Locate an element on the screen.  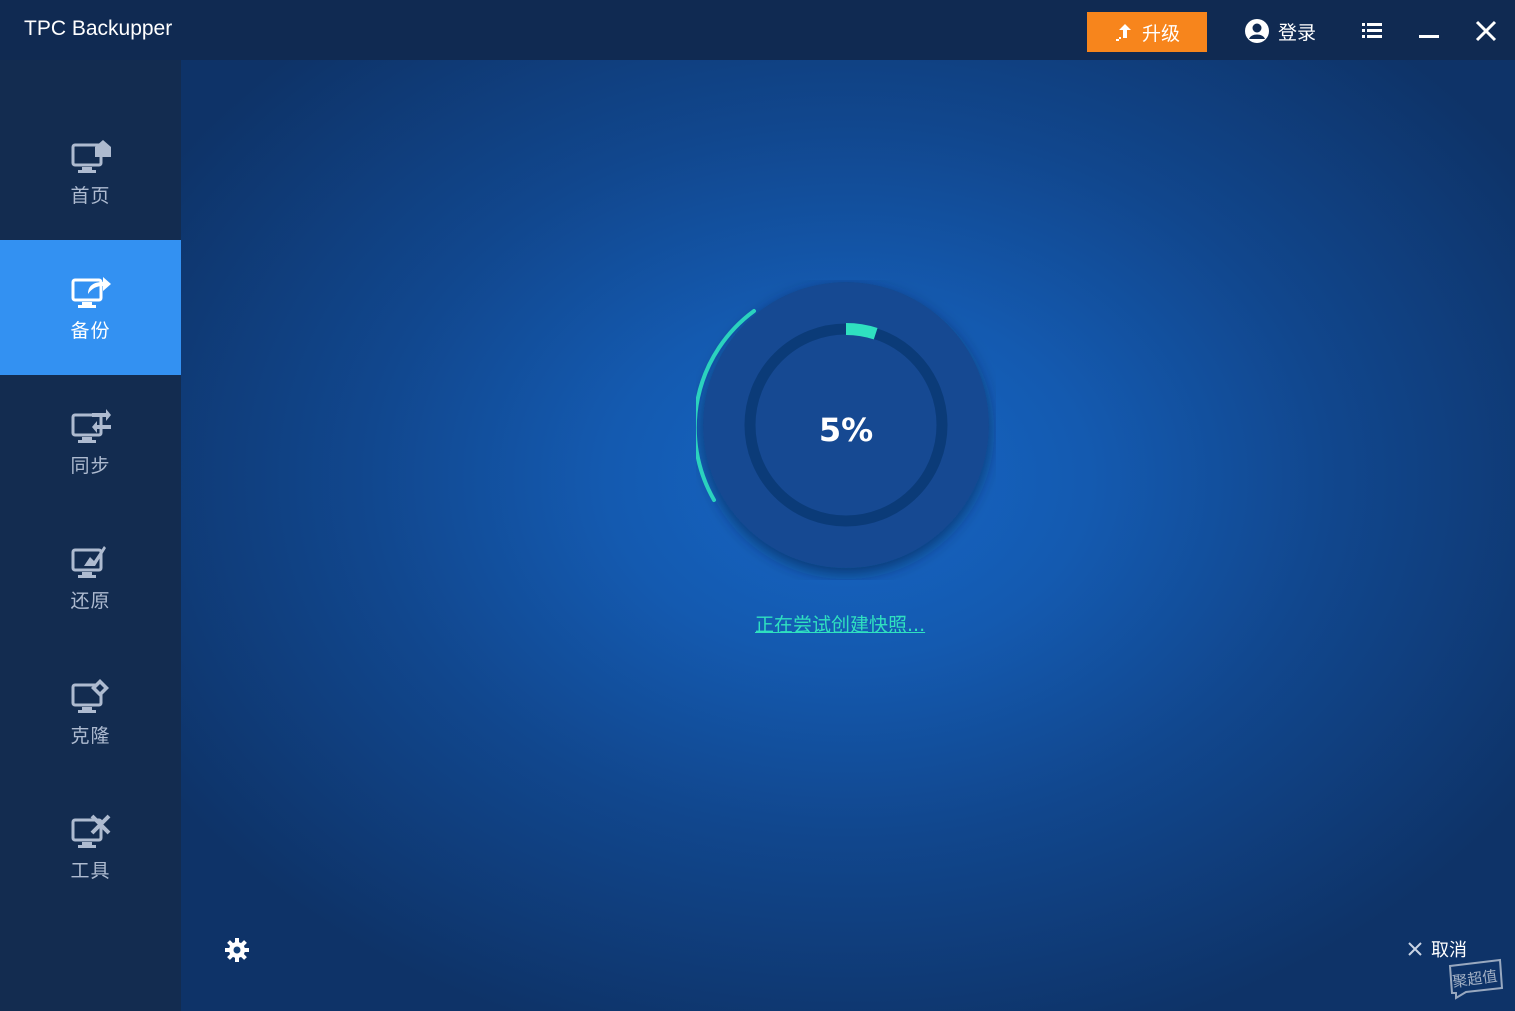
upgrade-button: 升级 is located at coordinates (1147, 32).